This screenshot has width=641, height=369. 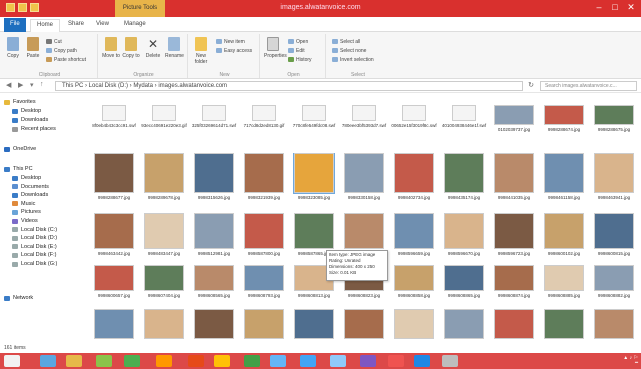 What do you see at coordinates (164, 234) in the screenshot?
I see `file-item: 9998483447.jpg` at bounding box center [164, 234].